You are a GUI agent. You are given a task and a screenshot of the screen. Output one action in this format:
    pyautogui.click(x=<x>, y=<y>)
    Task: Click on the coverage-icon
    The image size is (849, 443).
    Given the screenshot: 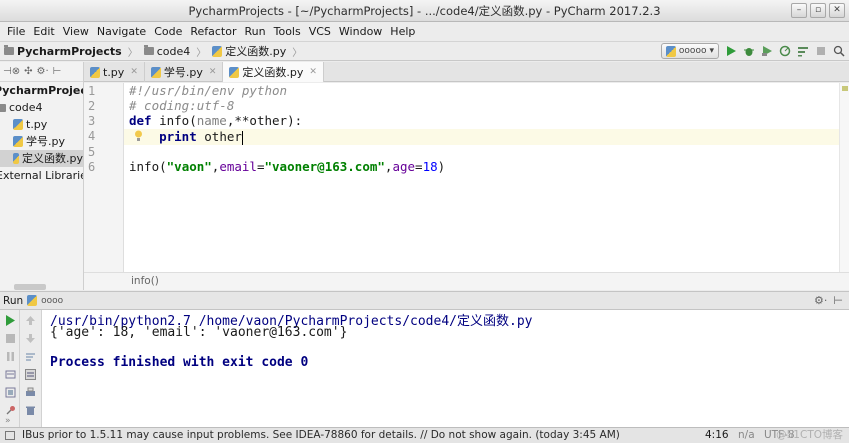 What is the action you would take?
    pyautogui.click(x=767, y=51)
    